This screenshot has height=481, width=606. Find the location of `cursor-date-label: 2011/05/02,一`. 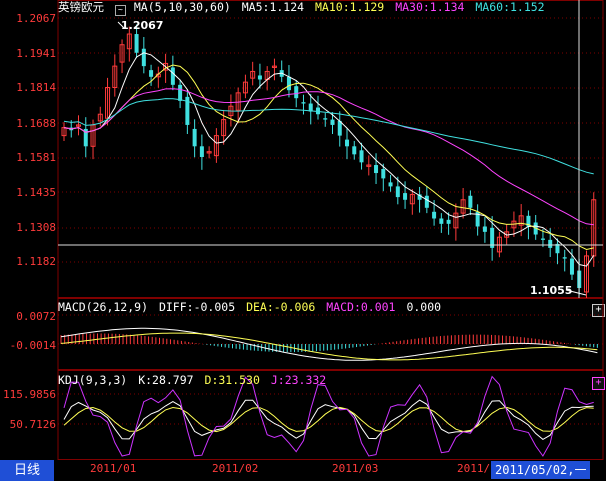

cursor-date-label: 2011/05/02,一 is located at coordinates (541, 470).